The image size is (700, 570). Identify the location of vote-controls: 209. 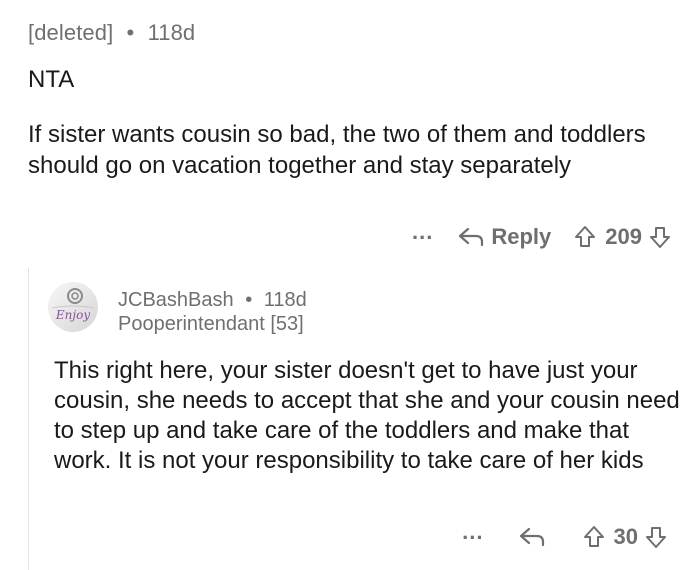
(622, 237).